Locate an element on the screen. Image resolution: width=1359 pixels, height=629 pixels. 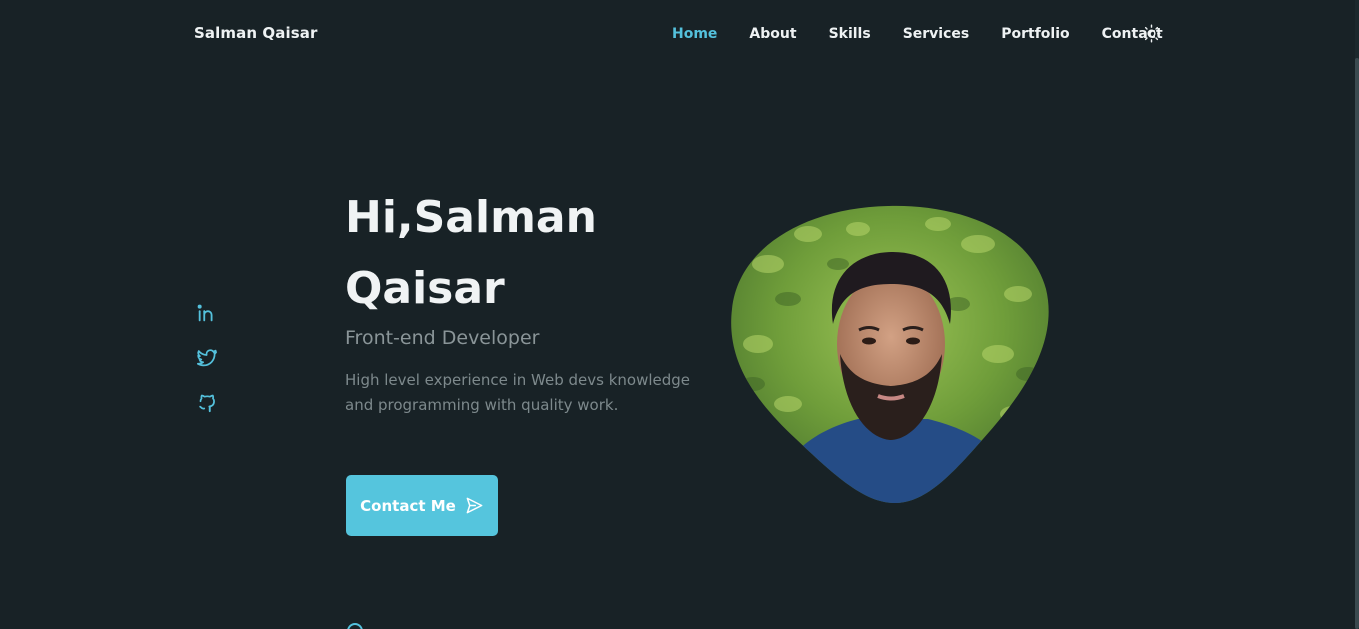
send-icon is located at coordinates (474, 505).